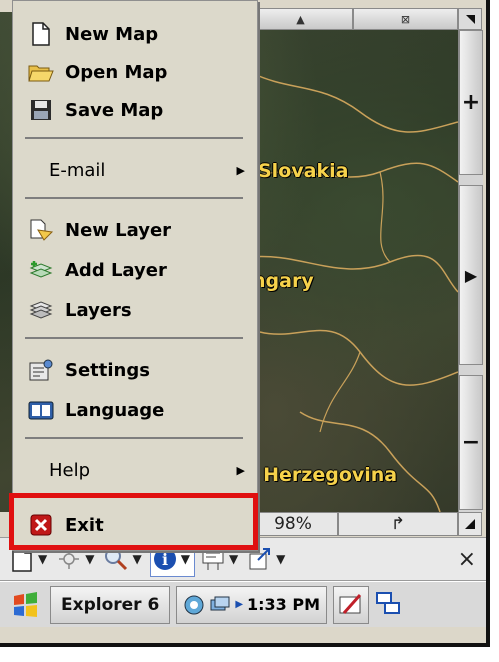  What do you see at coordinates (471, 442) in the screenshot?
I see `zoom-out-button: −` at bounding box center [471, 442].